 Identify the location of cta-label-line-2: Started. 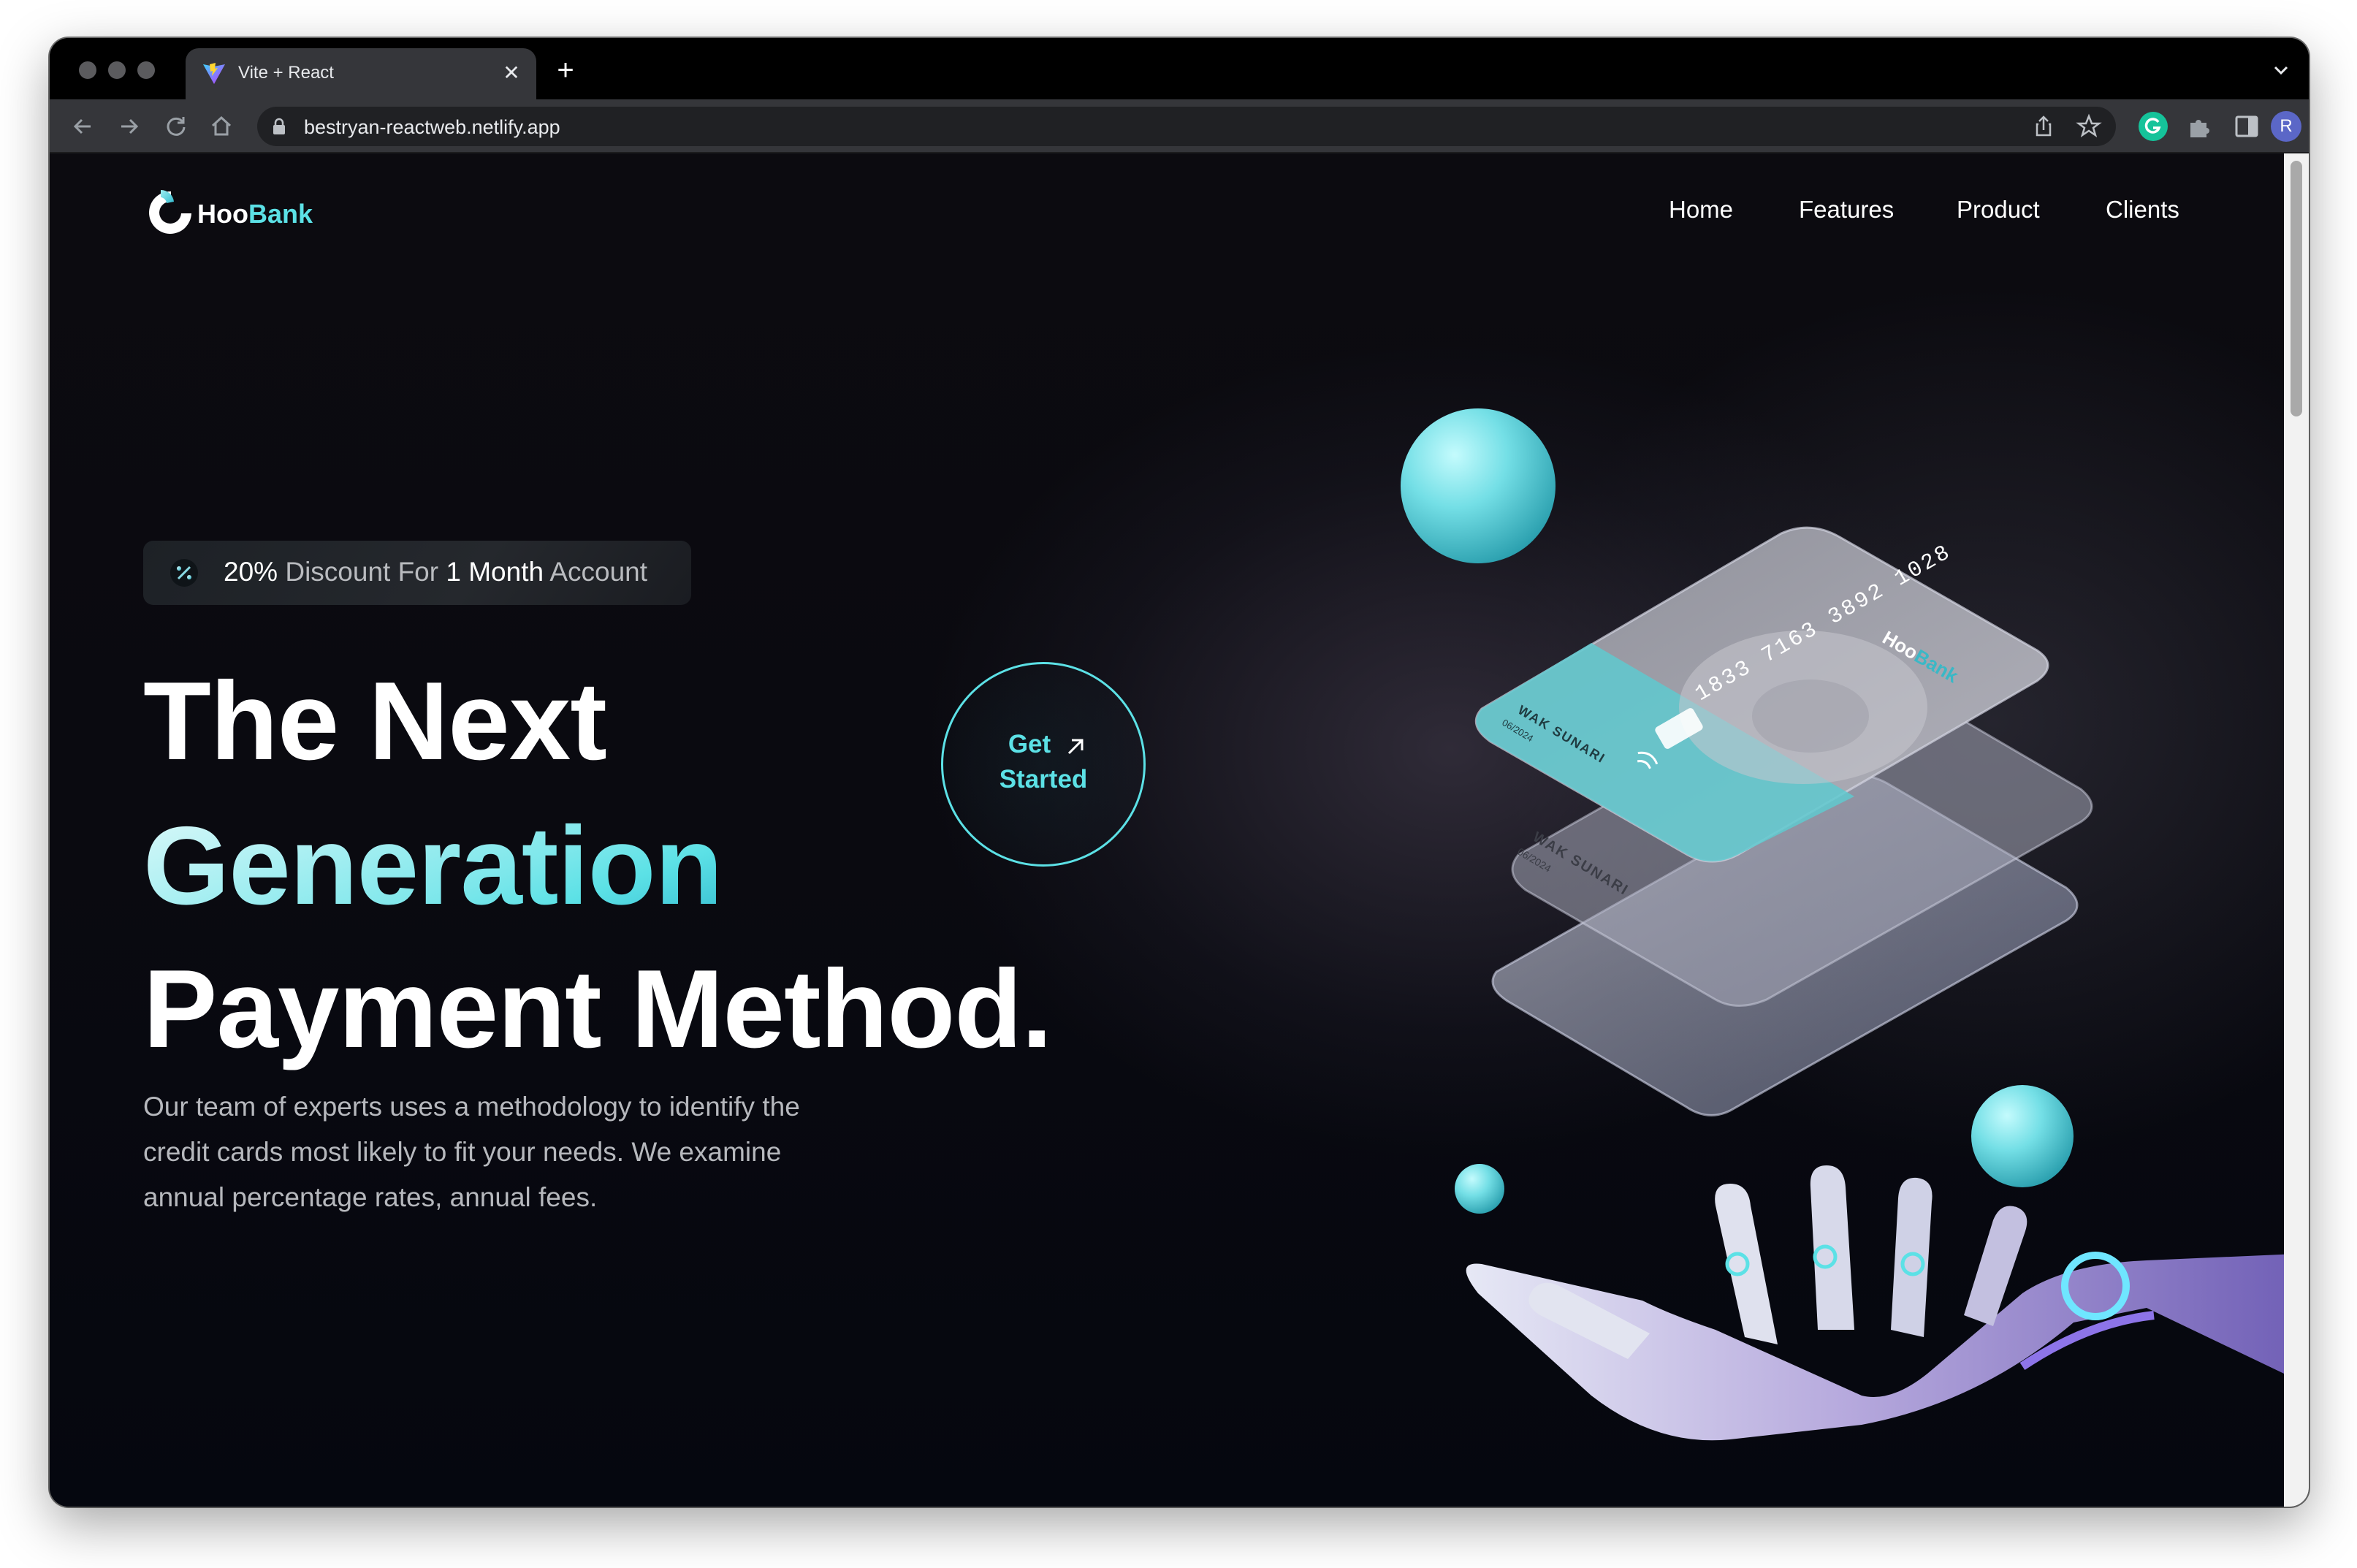
(1043, 779).